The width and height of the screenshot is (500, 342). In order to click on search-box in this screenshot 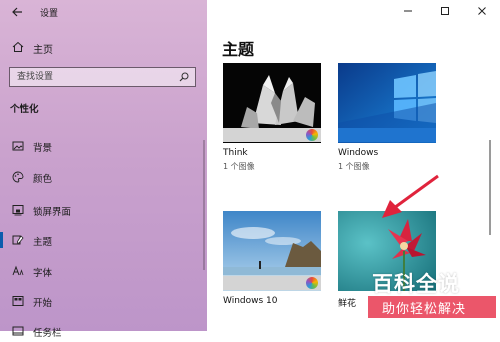, I will do `click(102, 77)`.